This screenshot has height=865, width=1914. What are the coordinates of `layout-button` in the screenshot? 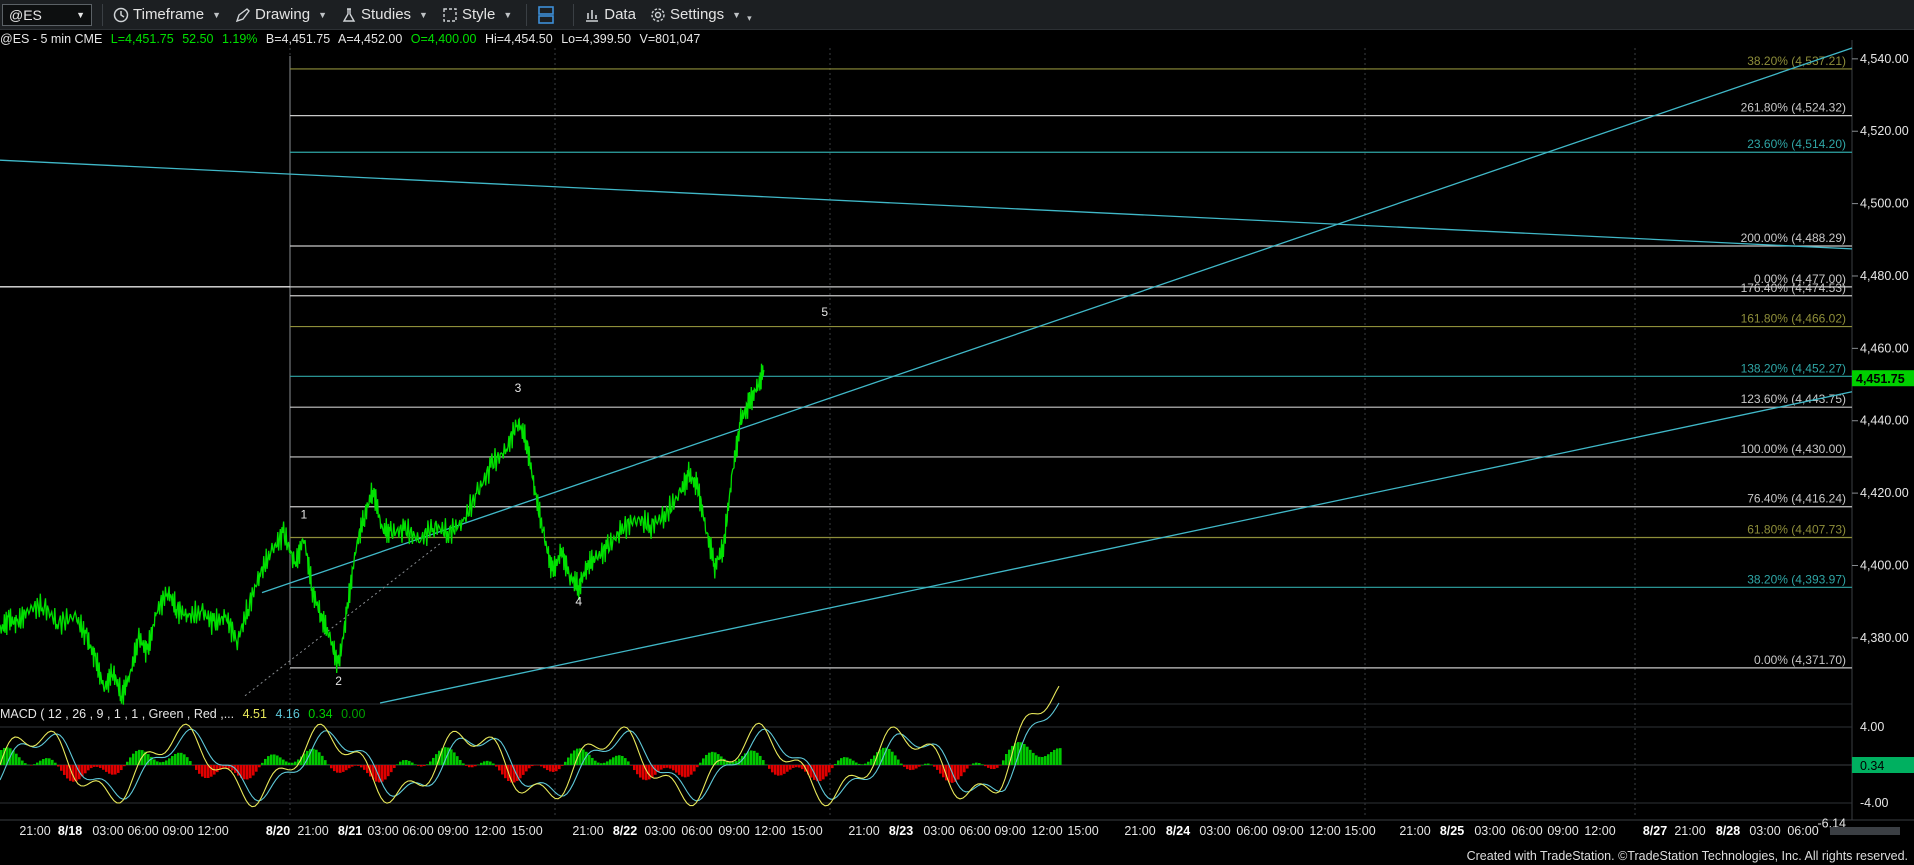 It's located at (548, 15).